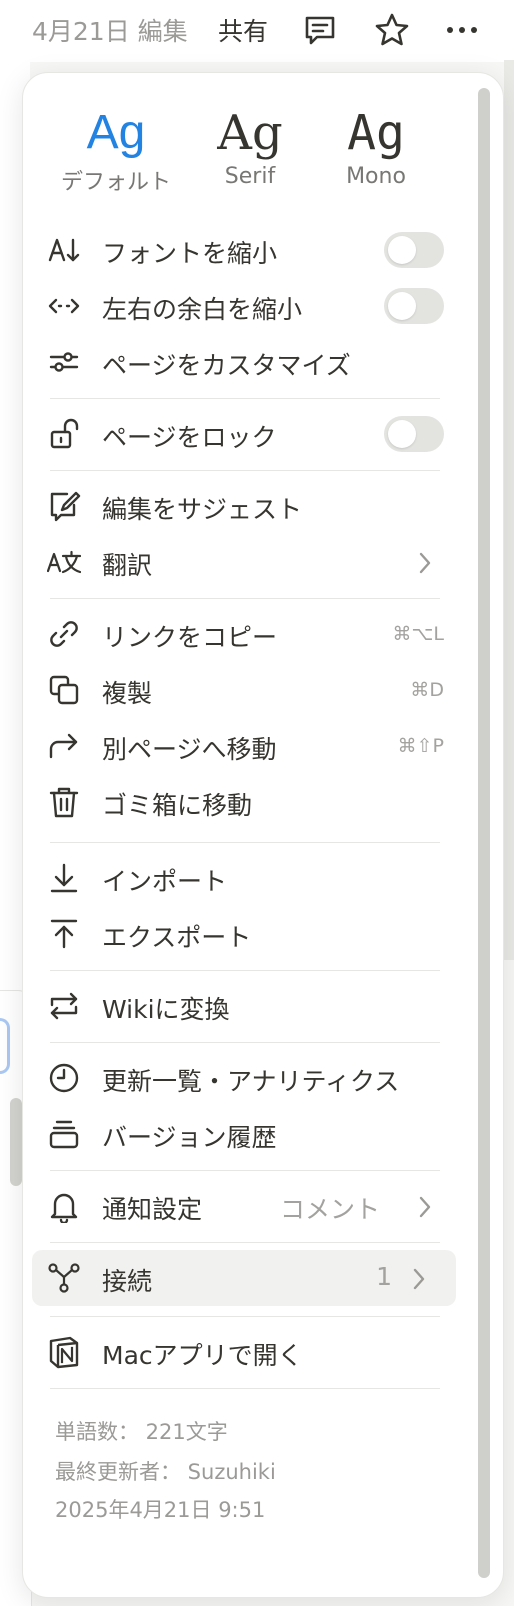 The width and height of the screenshot is (514, 1606). Describe the element at coordinates (115, 182) in the screenshot. I see `font-option-label: デフォルト` at that location.